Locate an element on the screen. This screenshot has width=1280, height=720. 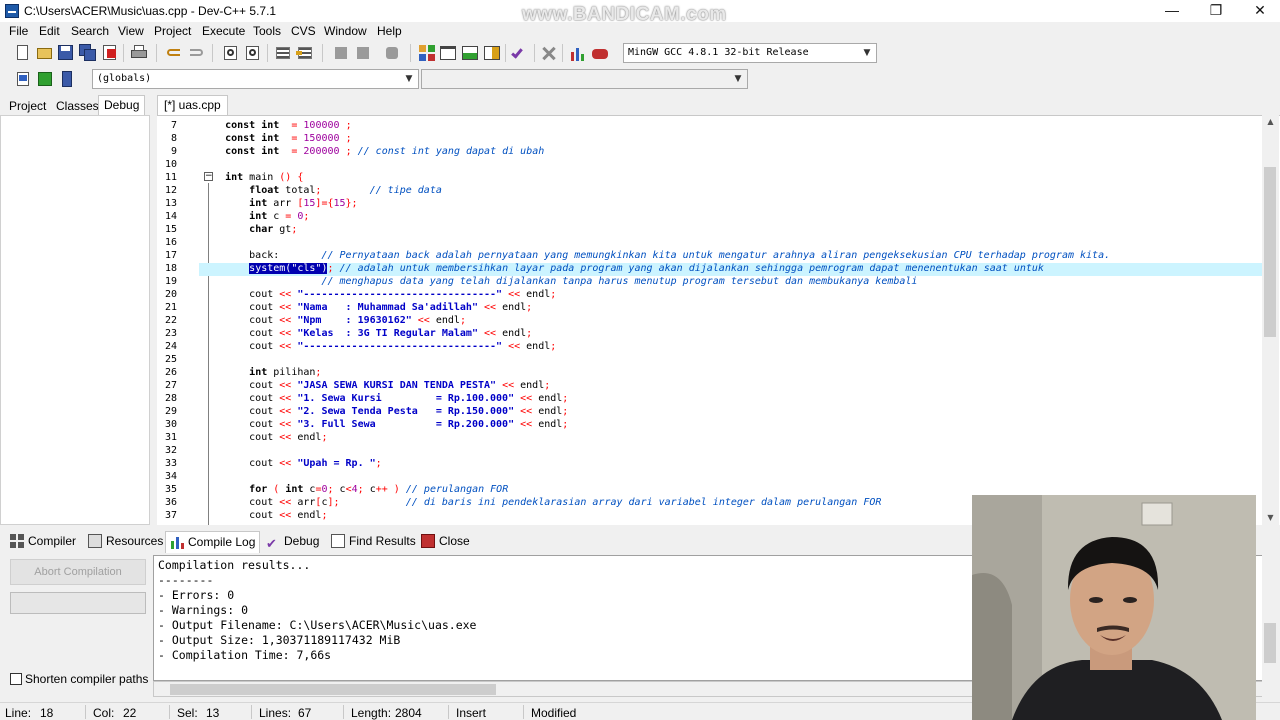
log-line: - Compilation Time: 7,66s is located at coordinates (245, 655).